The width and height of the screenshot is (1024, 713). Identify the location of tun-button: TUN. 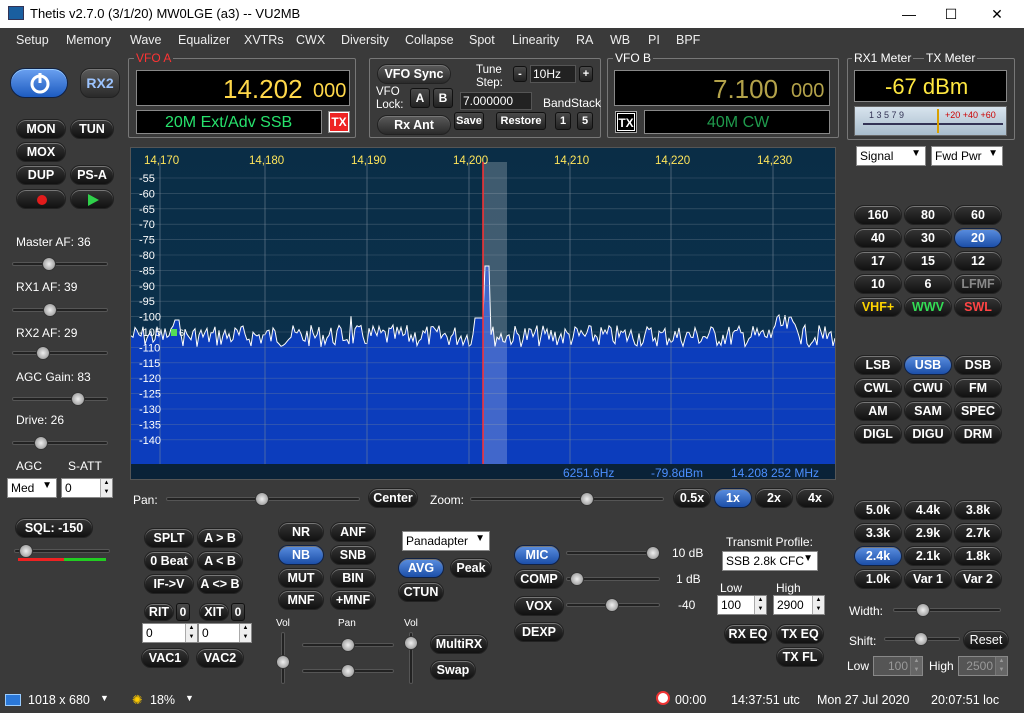
(92, 129).